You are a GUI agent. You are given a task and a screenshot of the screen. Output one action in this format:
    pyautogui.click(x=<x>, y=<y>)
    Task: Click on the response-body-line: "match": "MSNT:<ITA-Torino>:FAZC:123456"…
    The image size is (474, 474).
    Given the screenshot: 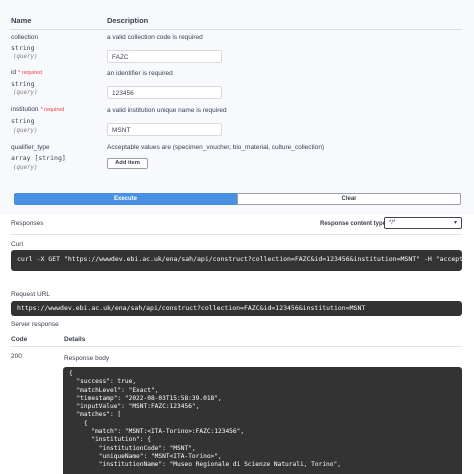 What is the action you would take?
    pyautogui.click(x=157, y=432)
    